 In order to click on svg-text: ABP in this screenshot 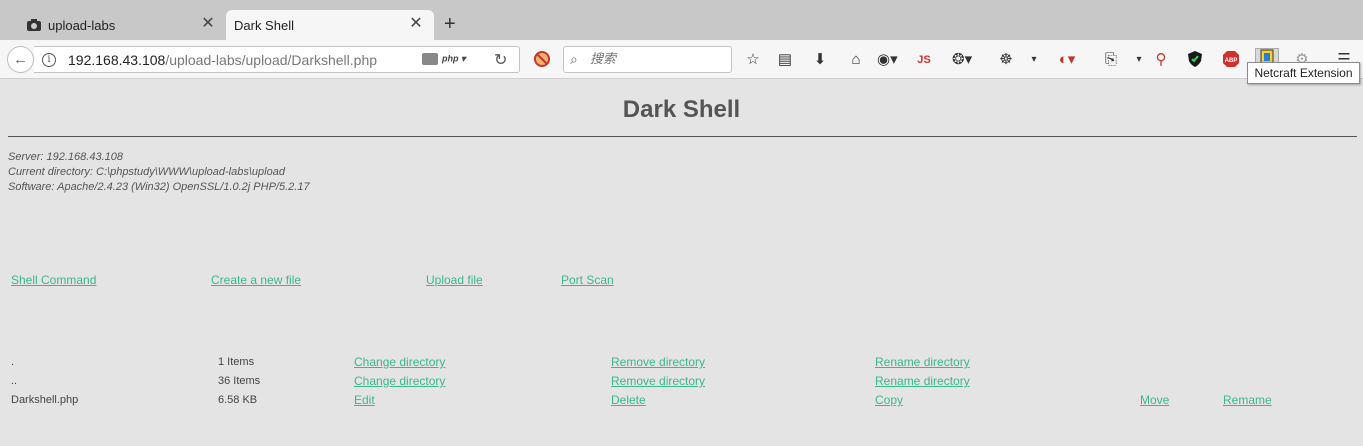, I will do `click(1231, 61)`.